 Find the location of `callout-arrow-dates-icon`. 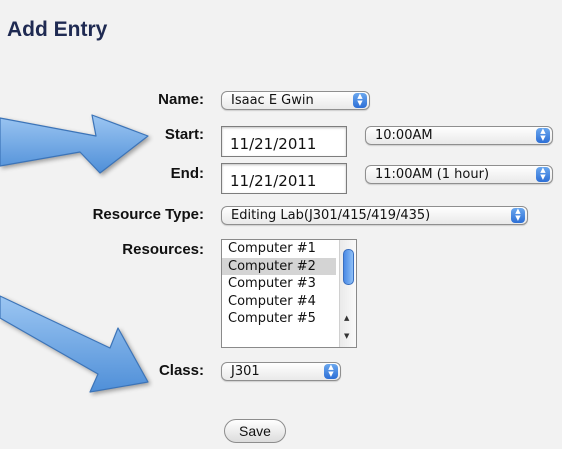

callout-arrow-dates-icon is located at coordinates (74, 144).